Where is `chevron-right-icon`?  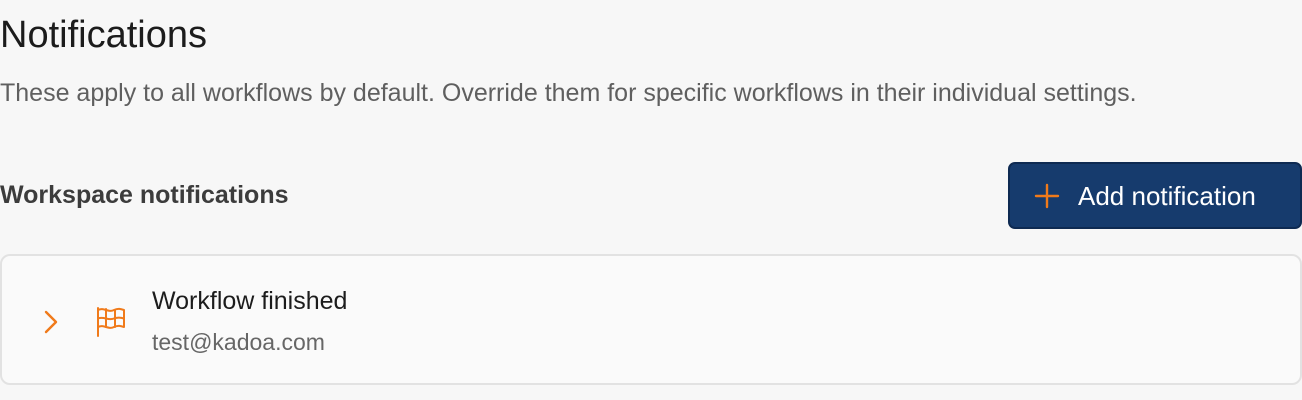 chevron-right-icon is located at coordinates (51, 322).